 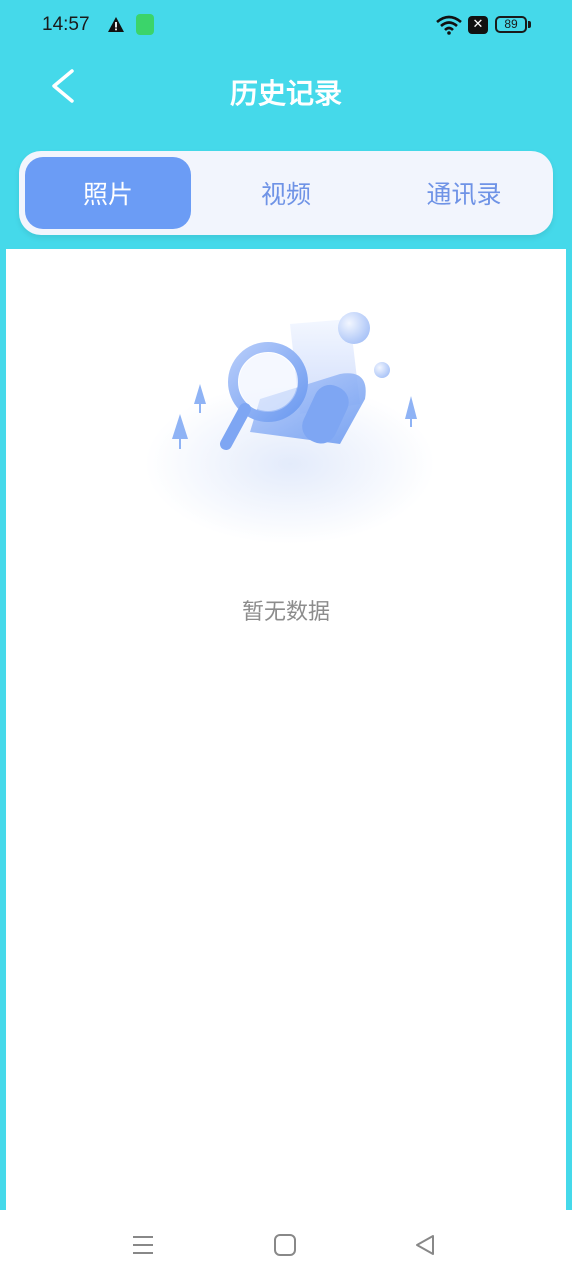 I want to click on tab-videos: 视频, so click(x=286, y=193).